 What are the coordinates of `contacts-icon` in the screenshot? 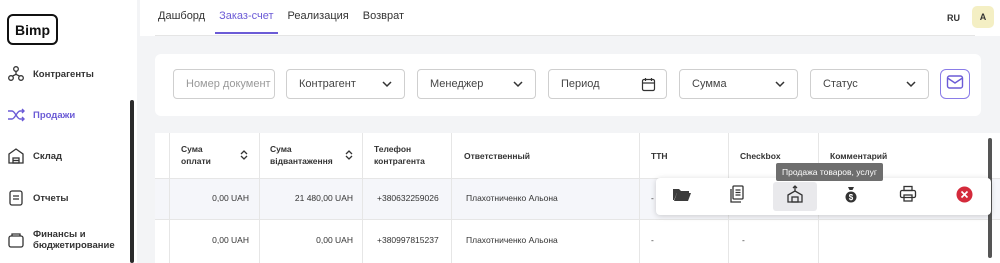 It's located at (16, 74).